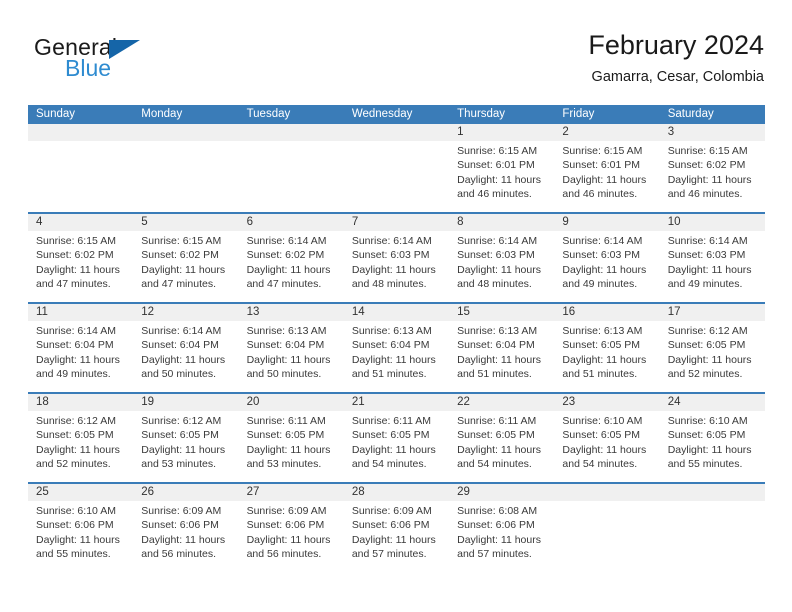 The width and height of the screenshot is (792, 612). What do you see at coordinates (73, 554) in the screenshot?
I see `day-info-line: and 55 minutes.` at bounding box center [73, 554].